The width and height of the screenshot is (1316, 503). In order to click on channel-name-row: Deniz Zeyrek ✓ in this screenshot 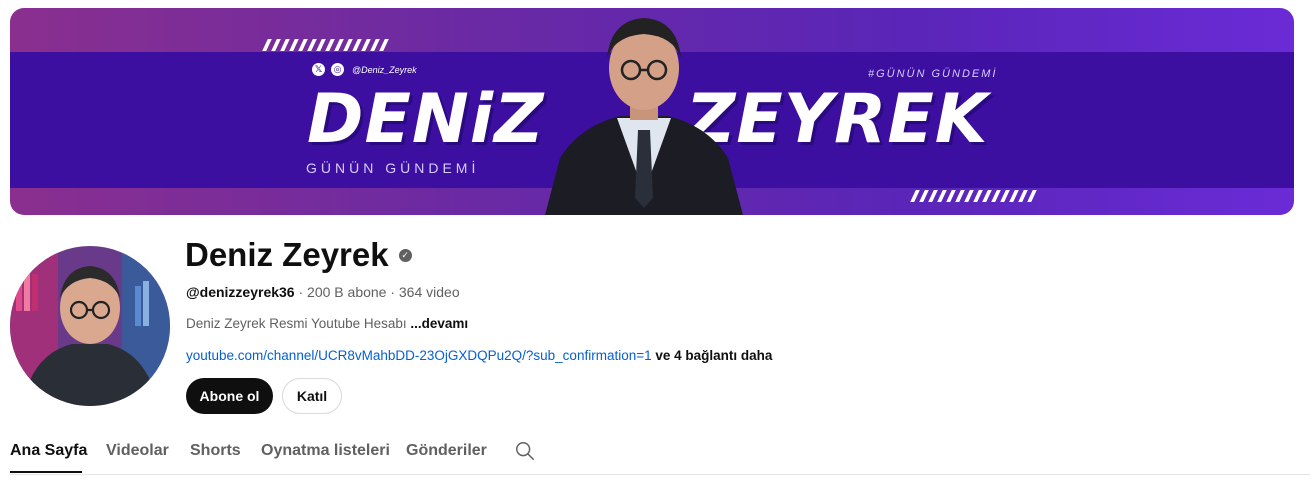, I will do `click(298, 255)`.